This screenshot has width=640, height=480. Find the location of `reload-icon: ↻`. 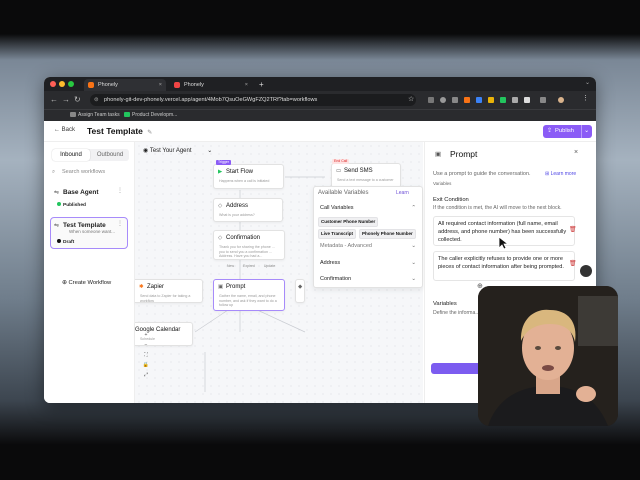

reload-icon: ↻ is located at coordinates (77, 99).